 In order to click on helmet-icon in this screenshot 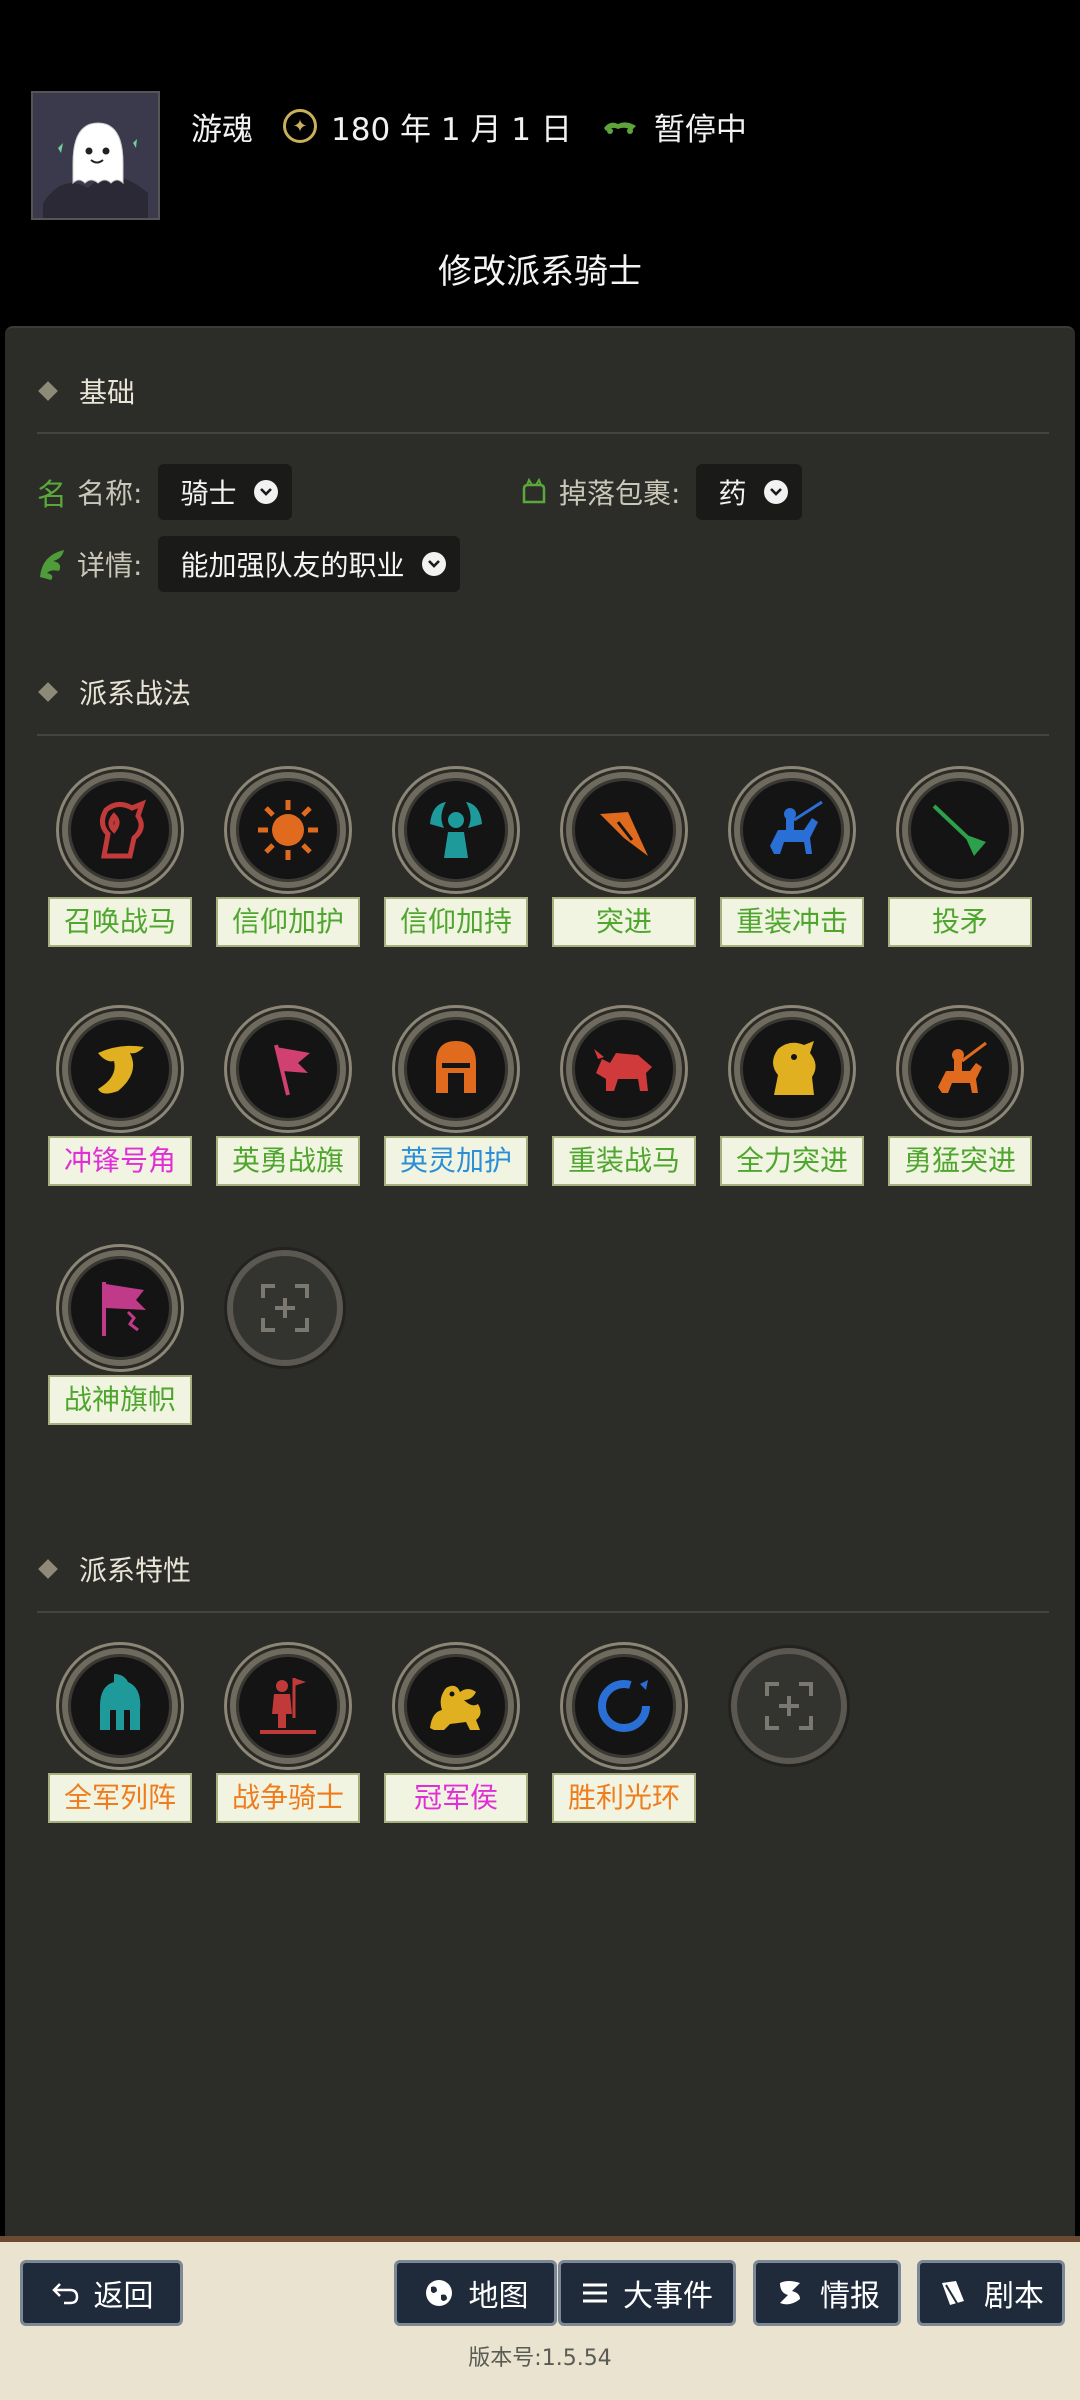, I will do `click(456, 1069)`.